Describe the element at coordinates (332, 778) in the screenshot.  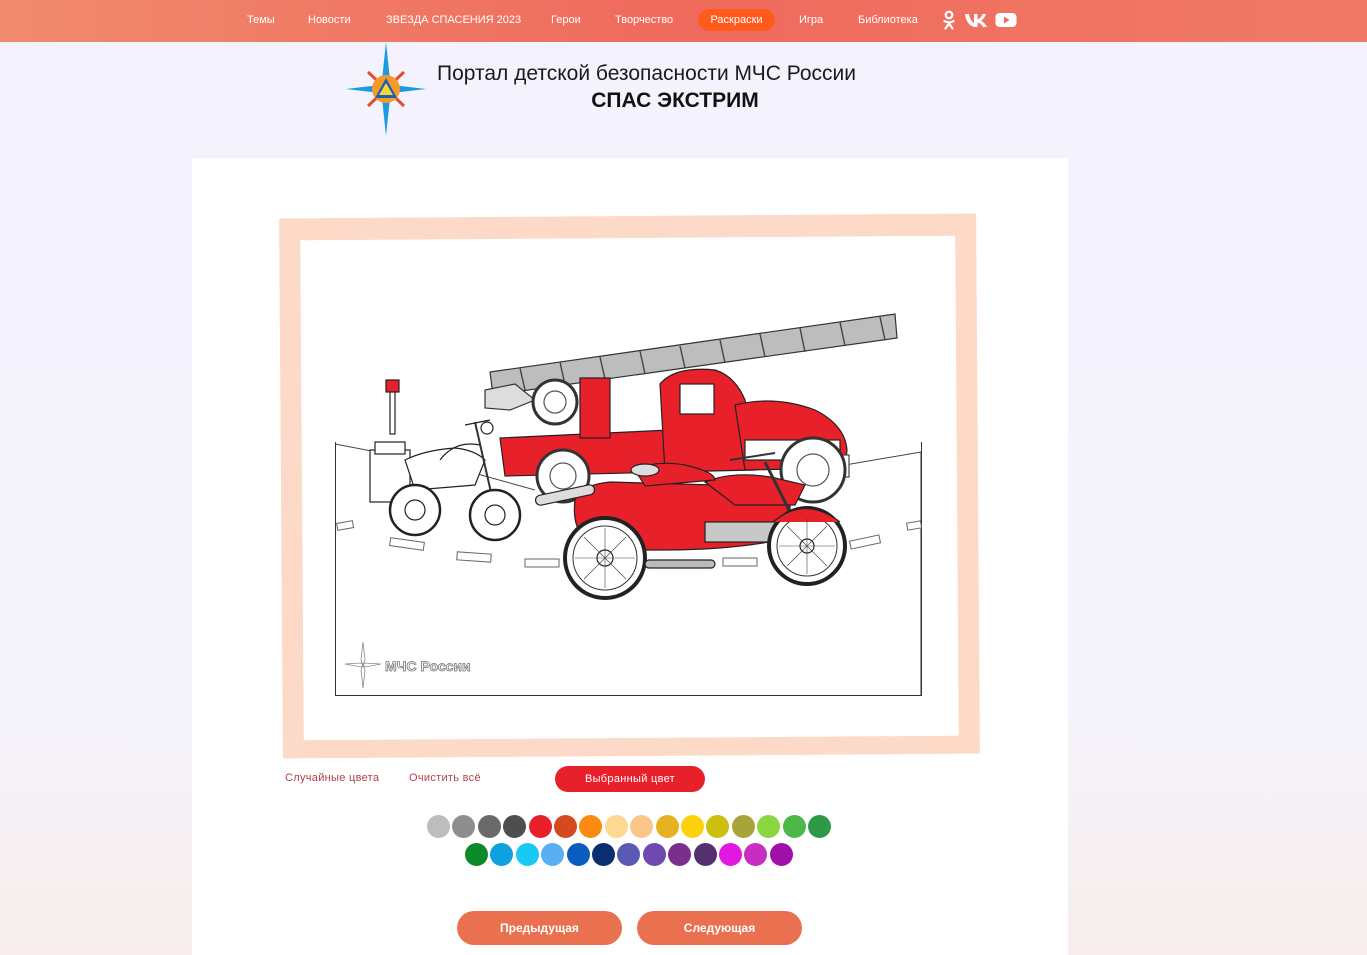
I see `random-colors-link: Случайные цвета` at that location.